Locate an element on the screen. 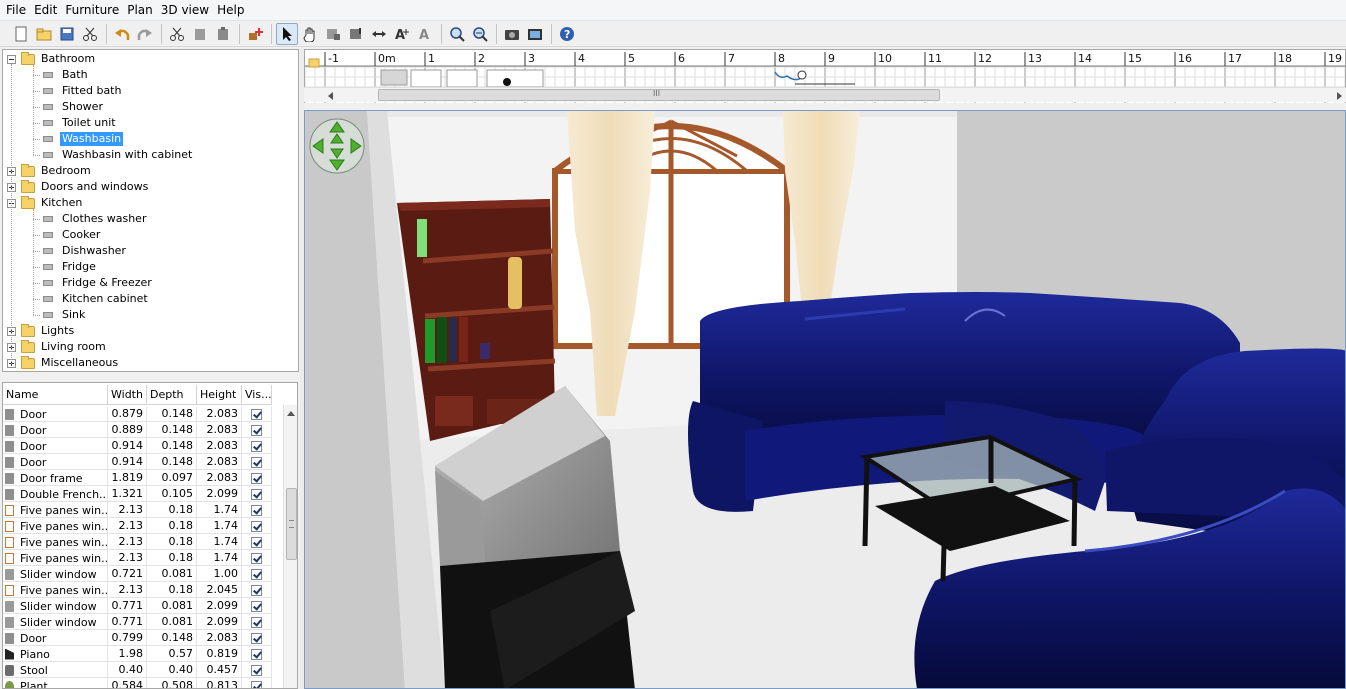 The height and width of the screenshot is (689, 1346). new-button is located at coordinates (21, 34).